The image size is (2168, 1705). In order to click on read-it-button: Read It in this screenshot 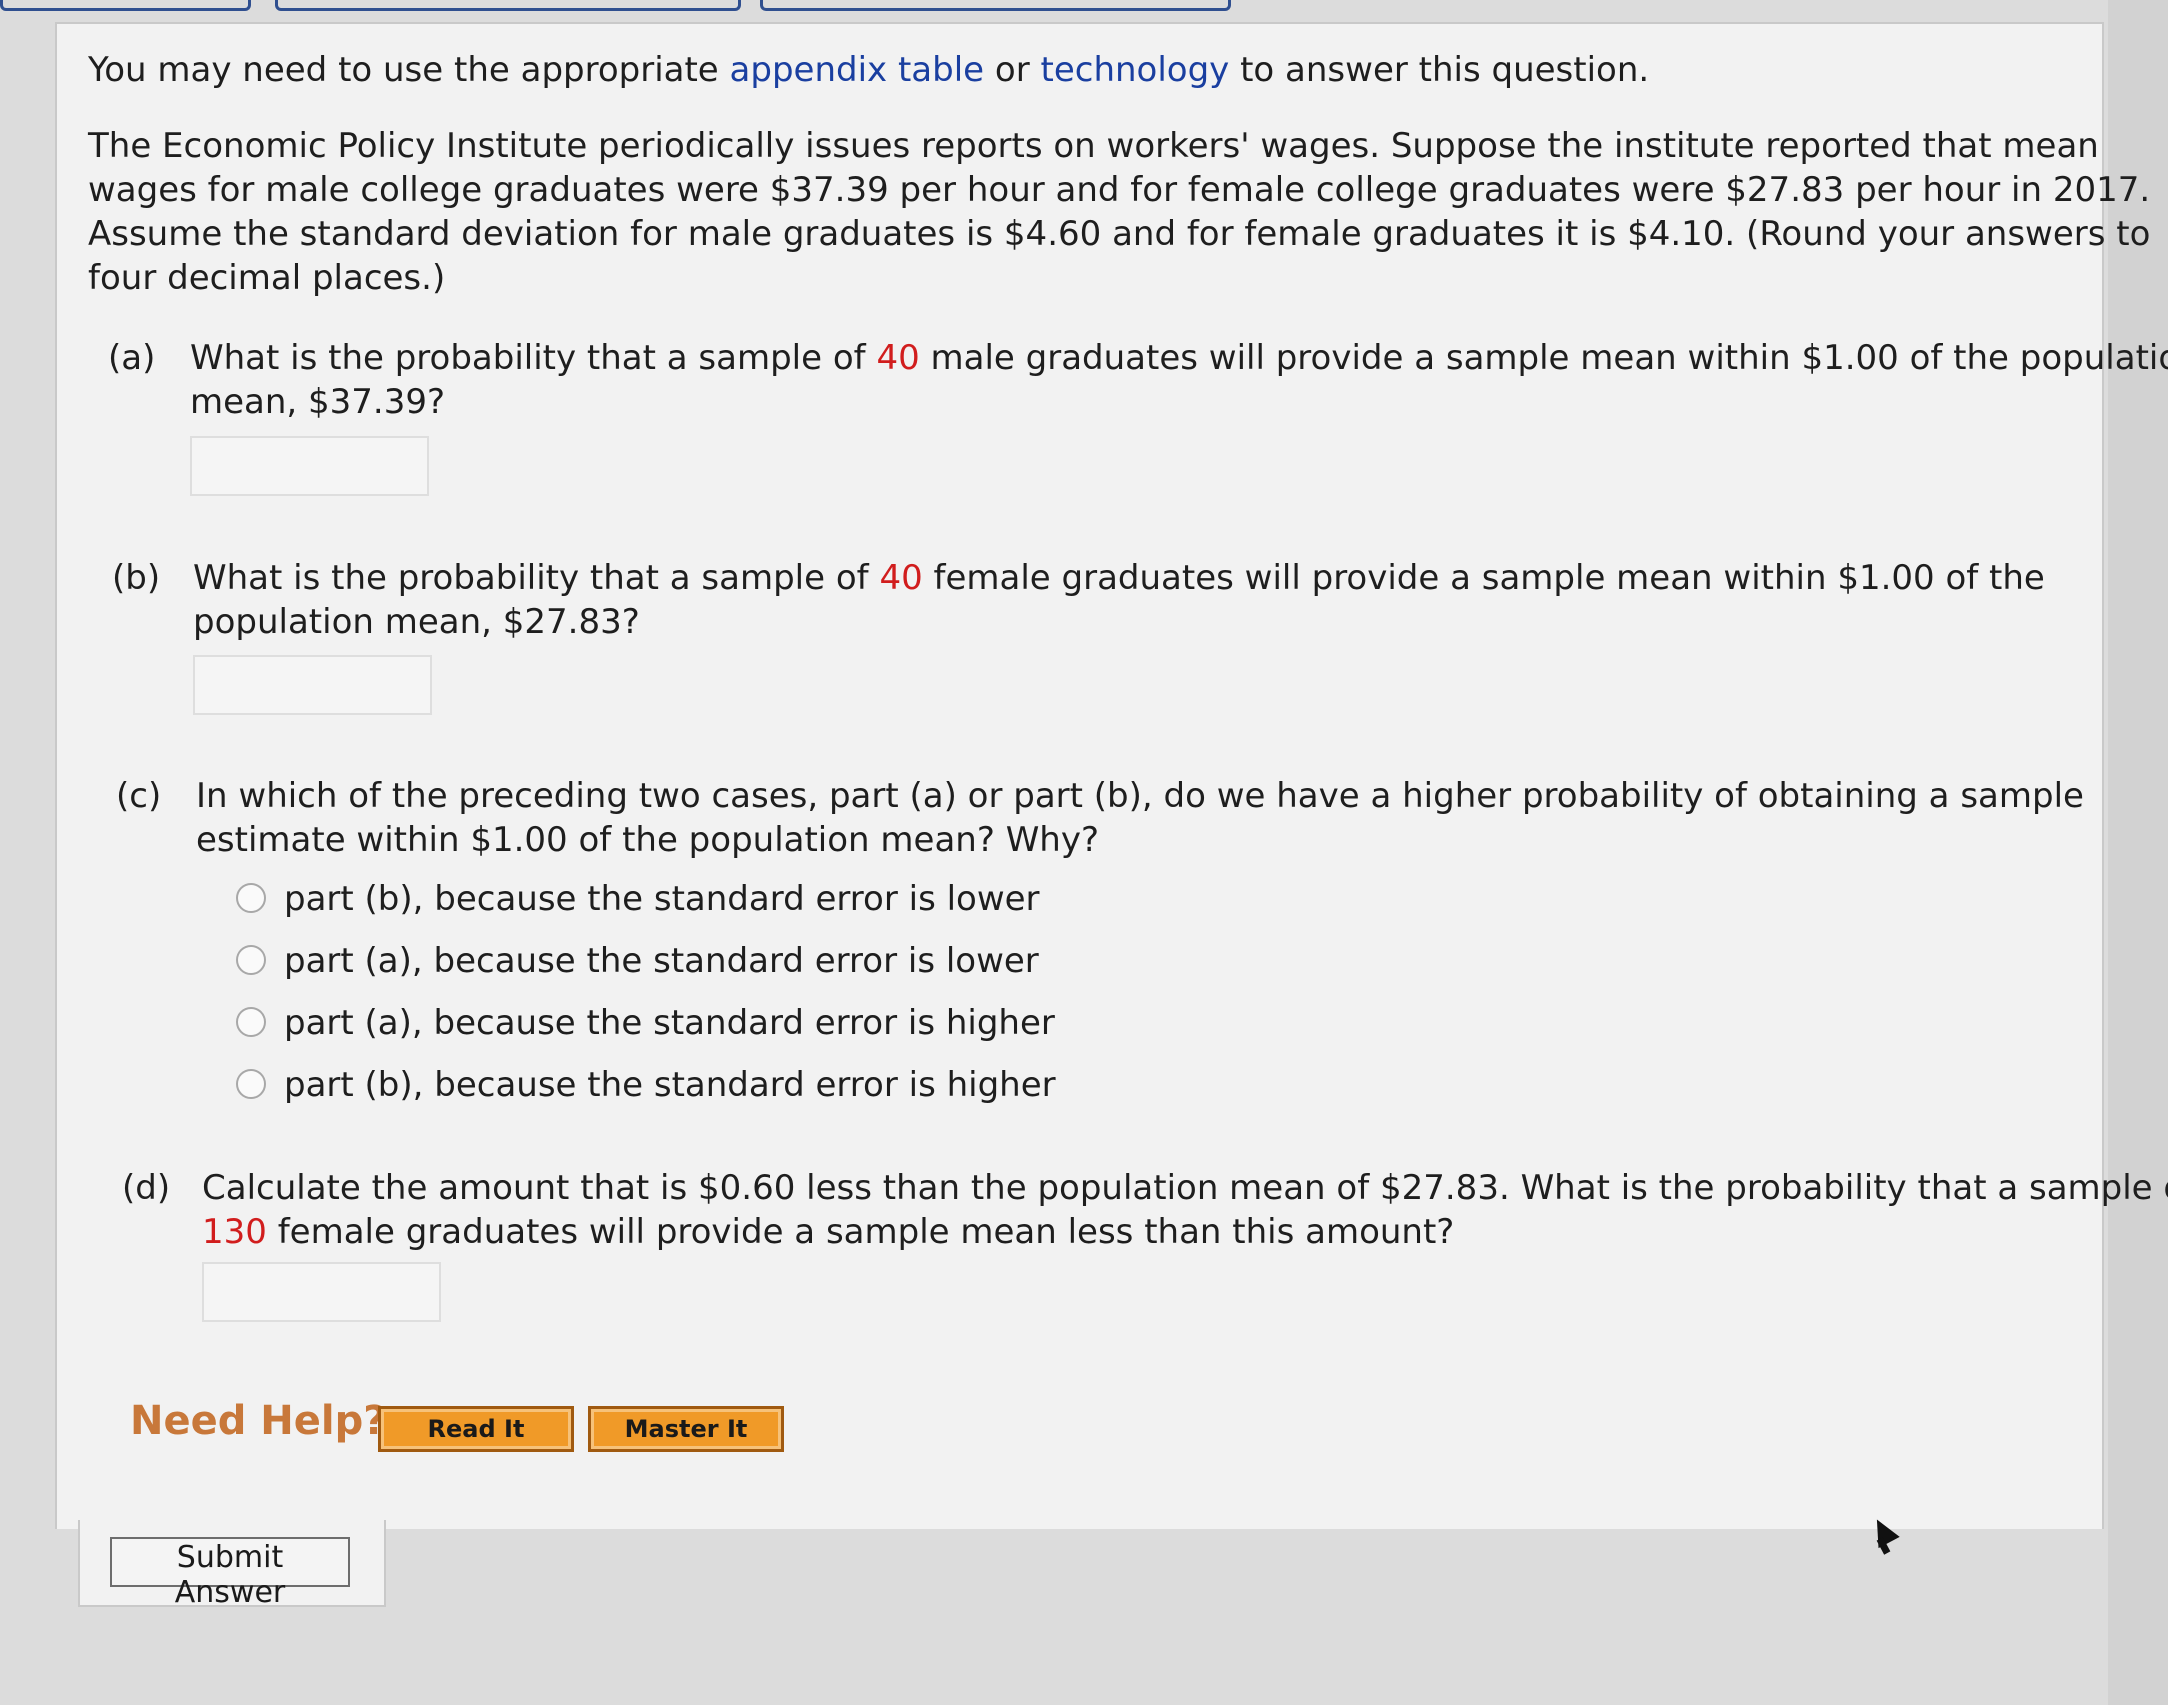, I will do `click(476, 1429)`.